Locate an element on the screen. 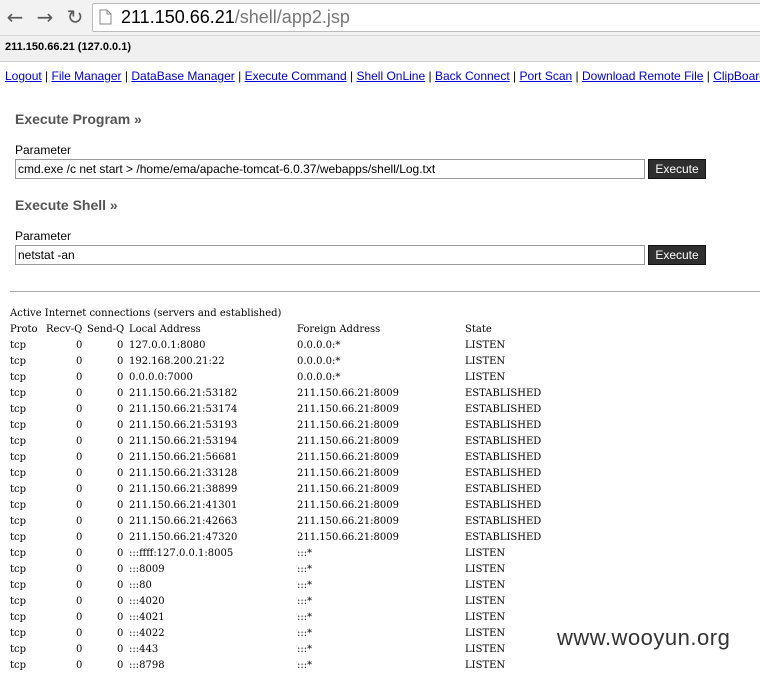  back-arrow-icon: ← is located at coordinates (15, 17).